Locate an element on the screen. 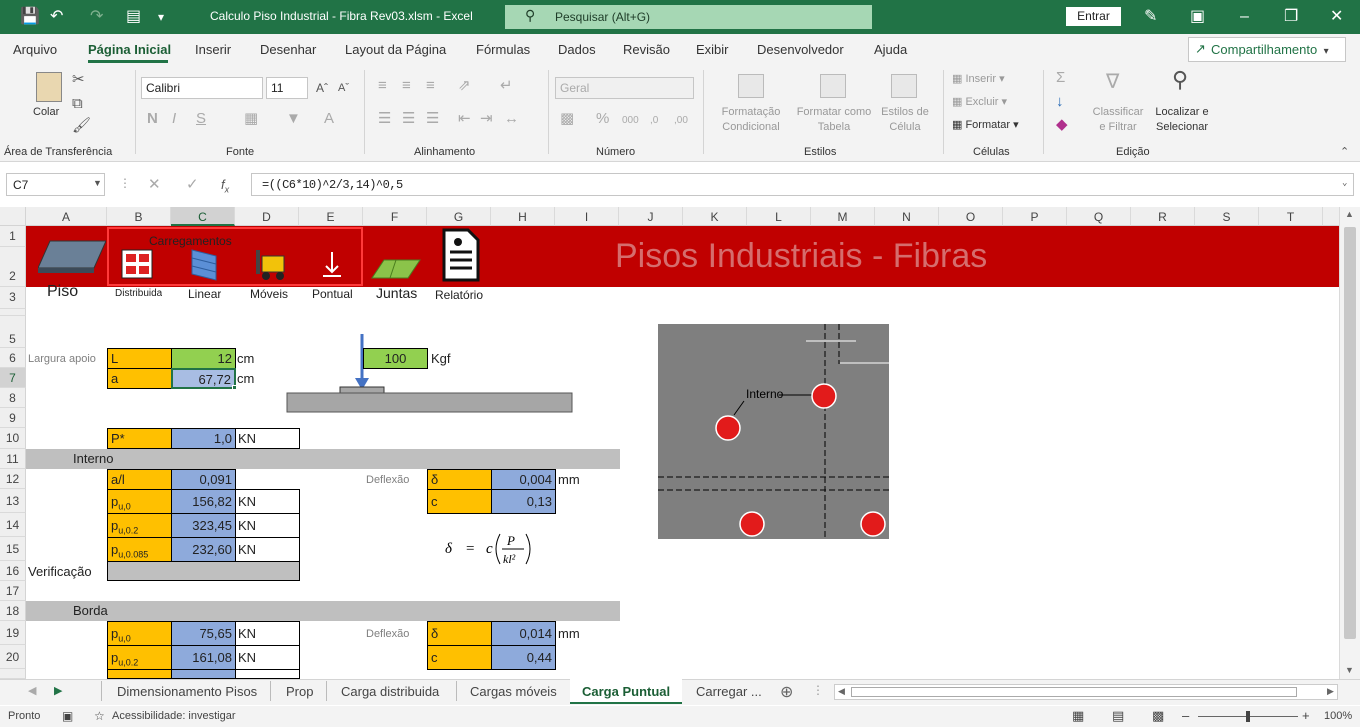 This screenshot has height=727, width=1360. cell-H13: 0,13 is located at coordinates (523, 501).